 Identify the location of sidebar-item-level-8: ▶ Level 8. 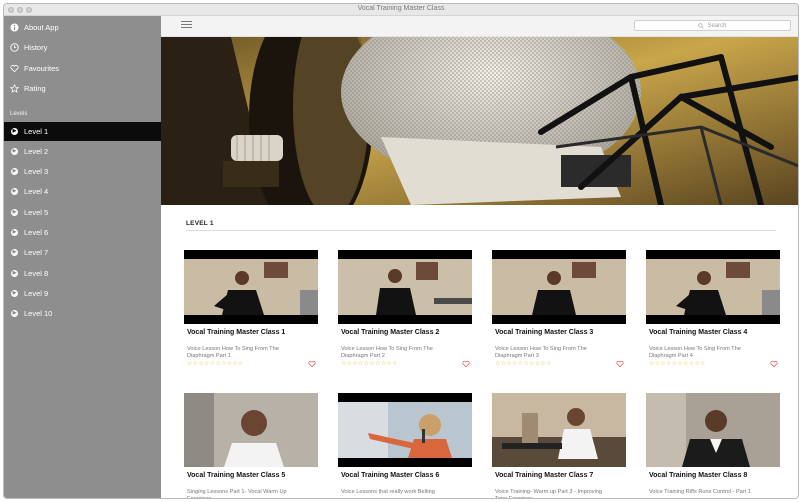
(82, 273).